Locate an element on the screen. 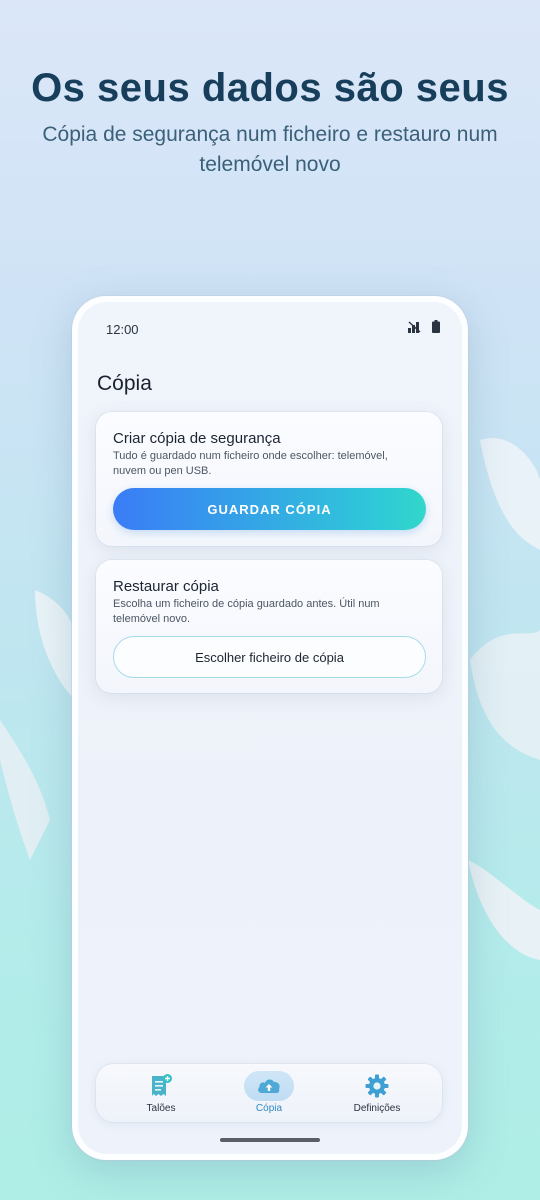 The height and width of the screenshot is (1200, 540). headline: Os seus dados são seus is located at coordinates (270, 88).